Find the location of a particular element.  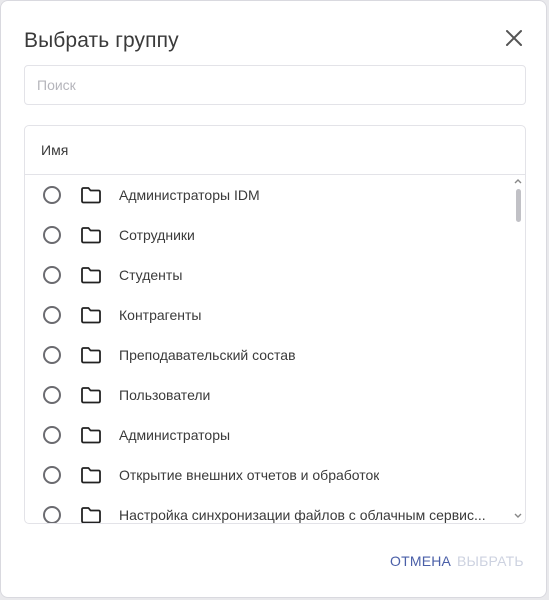

group-row: Сотрудники is located at coordinates (275, 235).